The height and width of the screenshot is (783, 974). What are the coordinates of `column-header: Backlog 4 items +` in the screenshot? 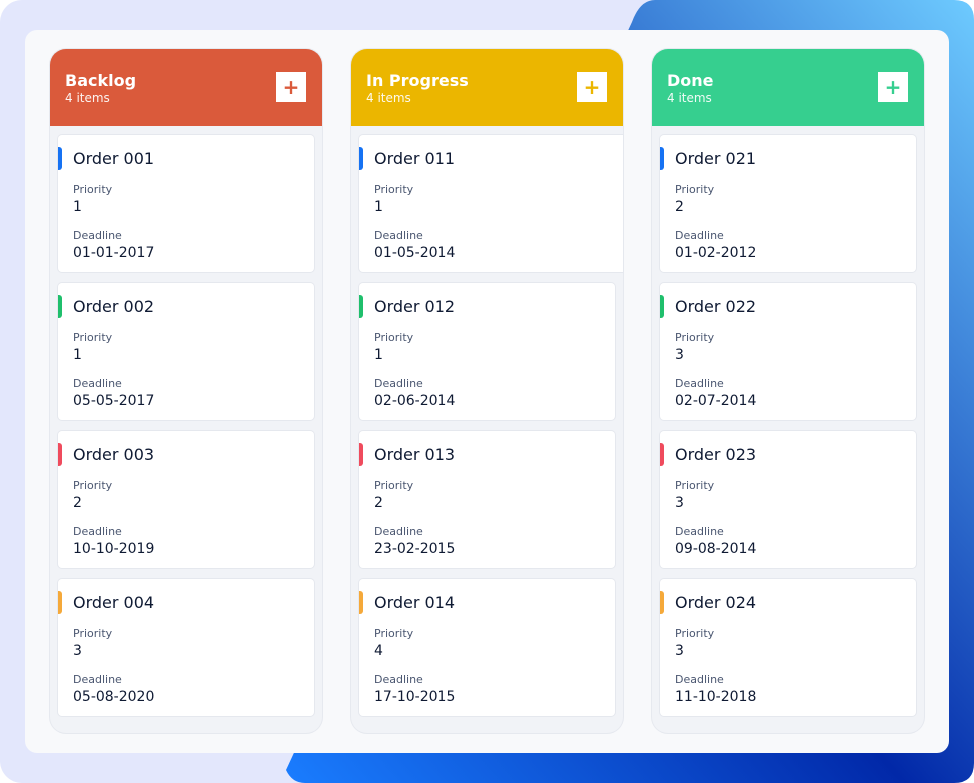 It's located at (186, 87).